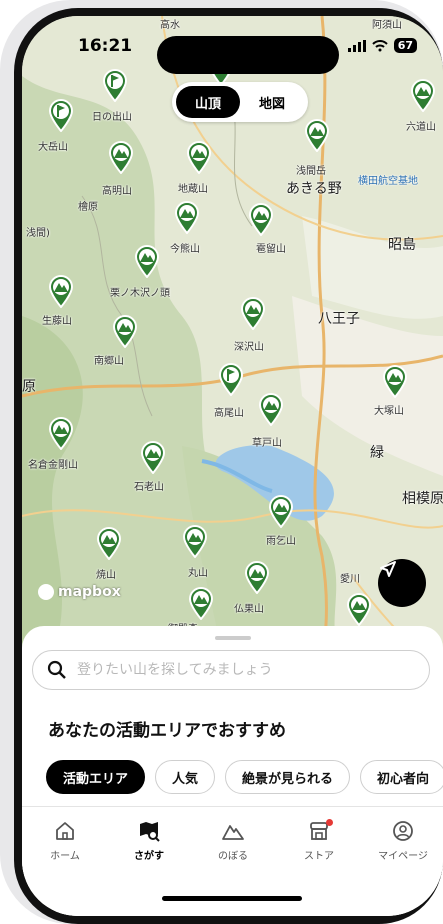 Image resolution: width=443 pixels, height=924 pixels. I want to click on cellular-icon, so click(356, 45).